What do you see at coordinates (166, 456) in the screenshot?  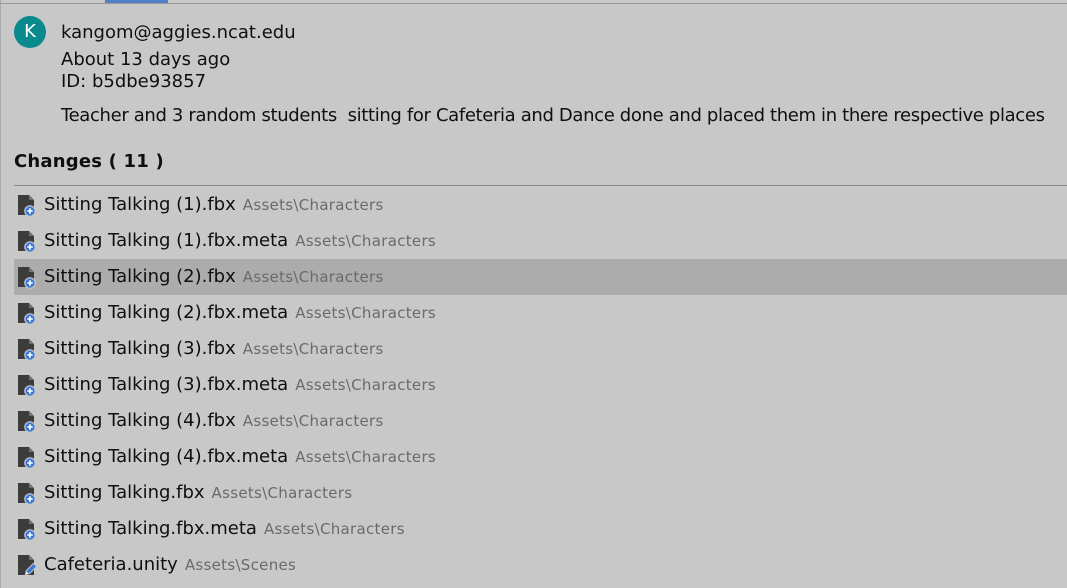 I see `file-name: Sitting Talking (4).fbx.meta` at bounding box center [166, 456].